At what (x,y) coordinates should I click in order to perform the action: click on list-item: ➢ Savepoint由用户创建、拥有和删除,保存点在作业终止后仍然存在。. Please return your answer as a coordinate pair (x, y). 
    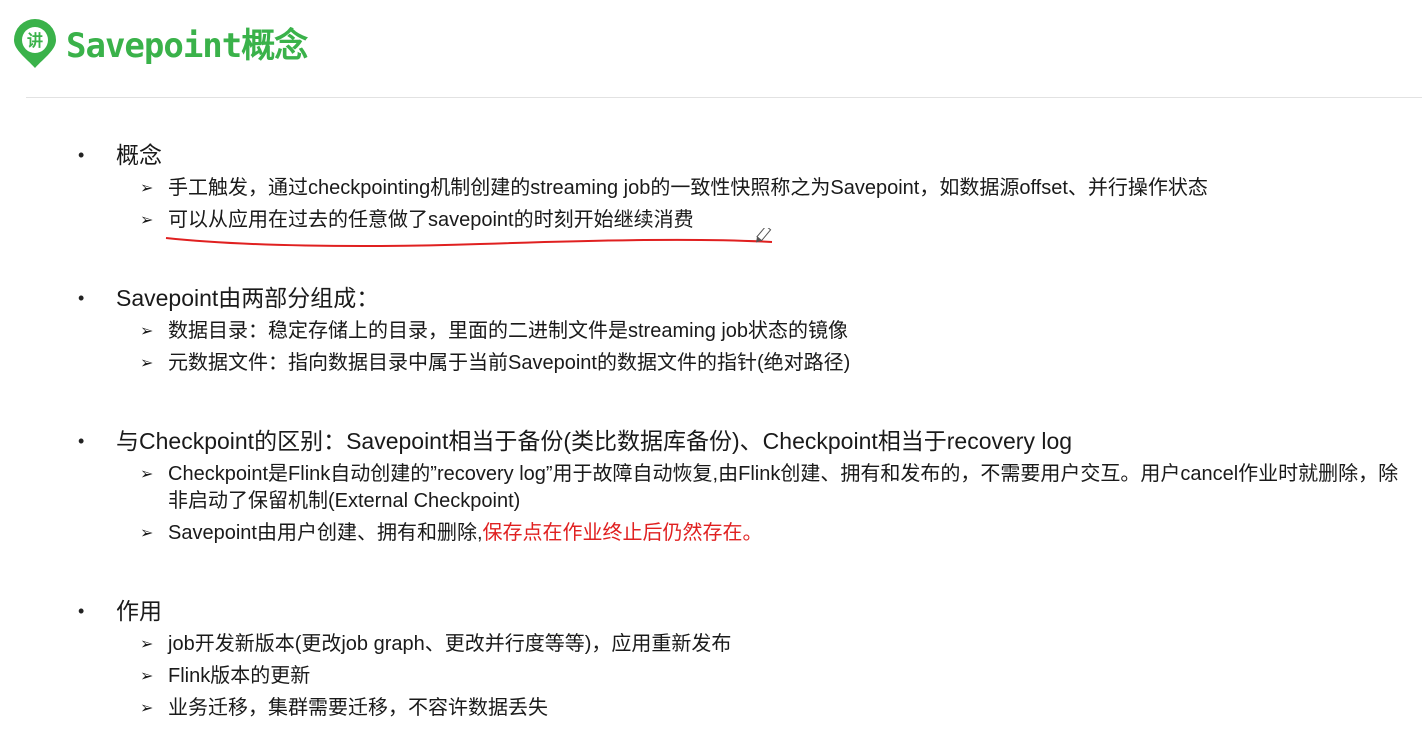
    Looking at the image, I should click on (711, 533).